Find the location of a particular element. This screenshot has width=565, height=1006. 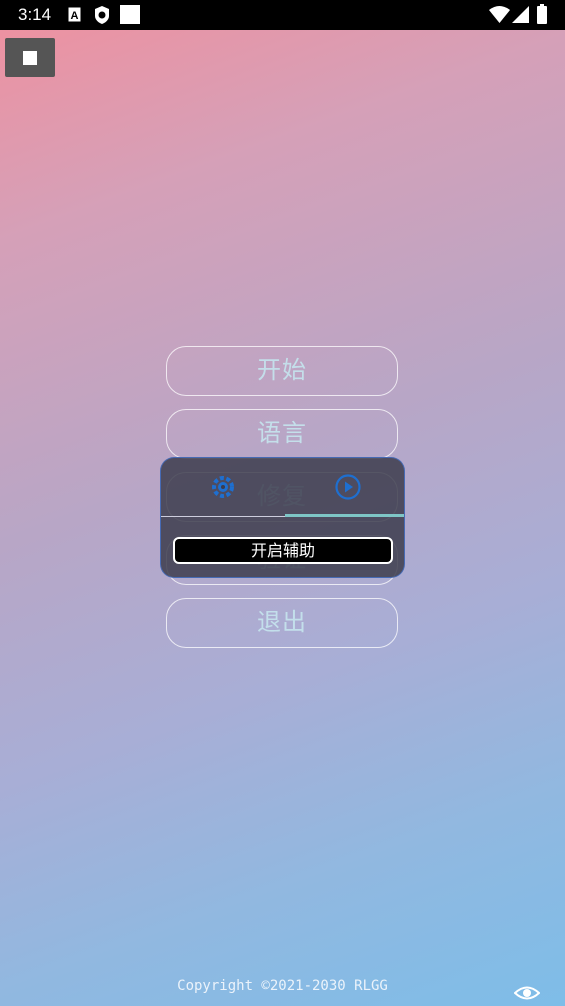

play-icon is located at coordinates (348, 487).